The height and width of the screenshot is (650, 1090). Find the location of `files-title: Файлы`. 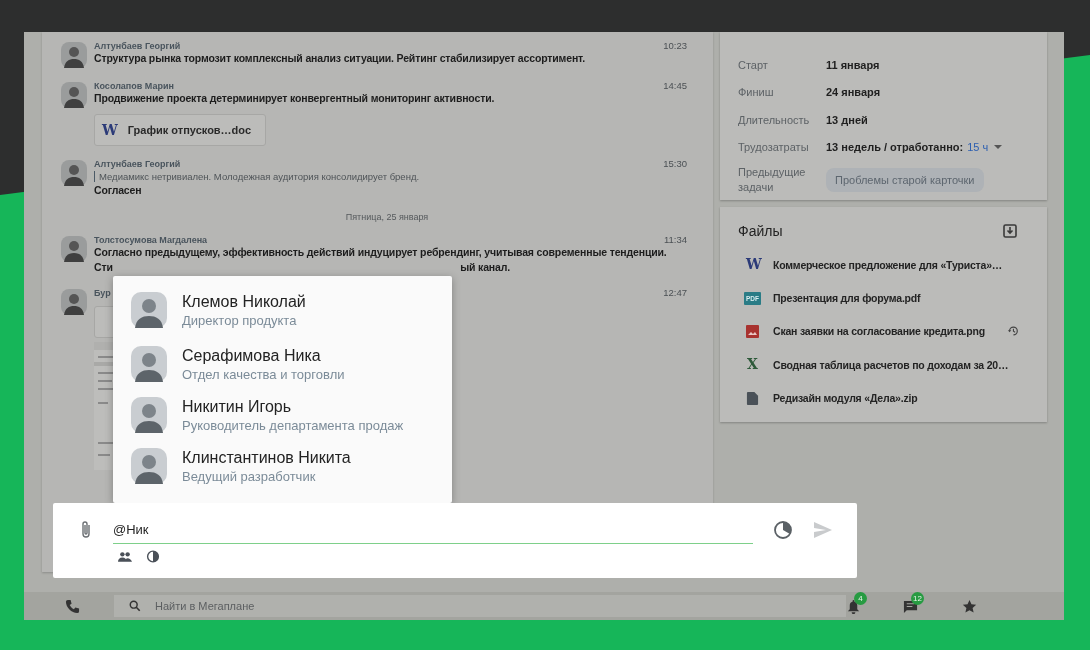

files-title: Файлы is located at coordinates (760, 231).